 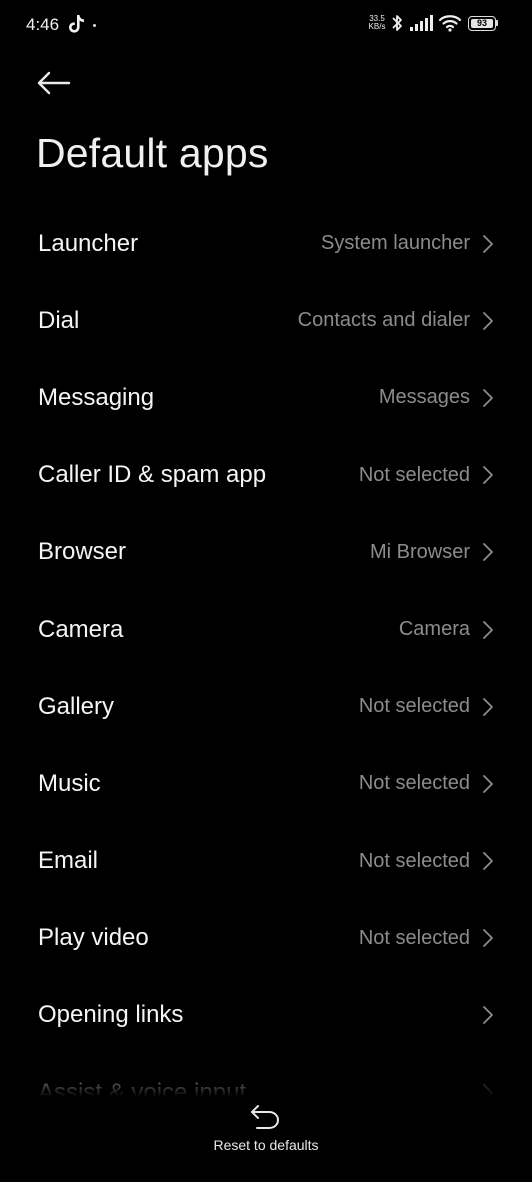 What do you see at coordinates (266, 25) in the screenshot?
I see `status-bar: 4:46 33.5 KB/s 93` at bounding box center [266, 25].